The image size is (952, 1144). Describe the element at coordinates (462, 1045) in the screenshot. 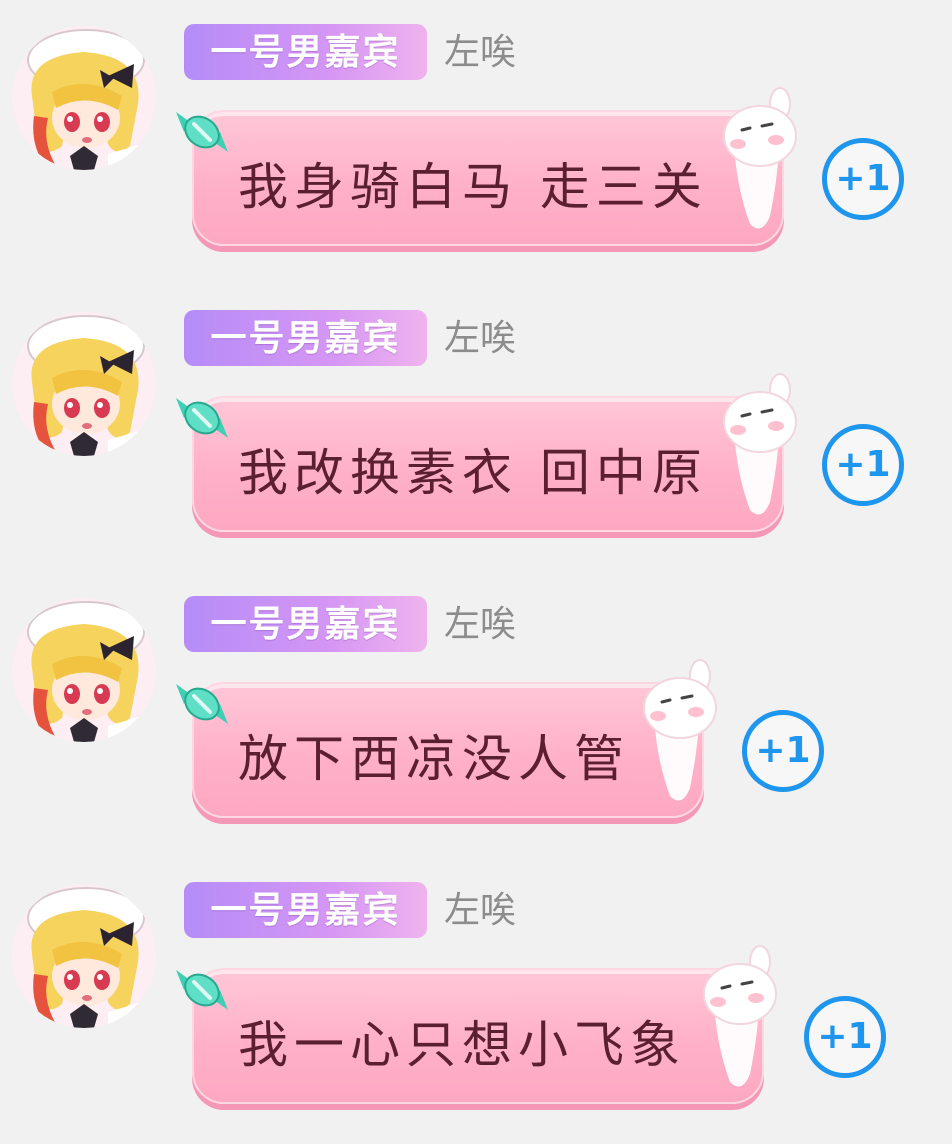

I see `message-text: 我一心只想小飞象` at that location.